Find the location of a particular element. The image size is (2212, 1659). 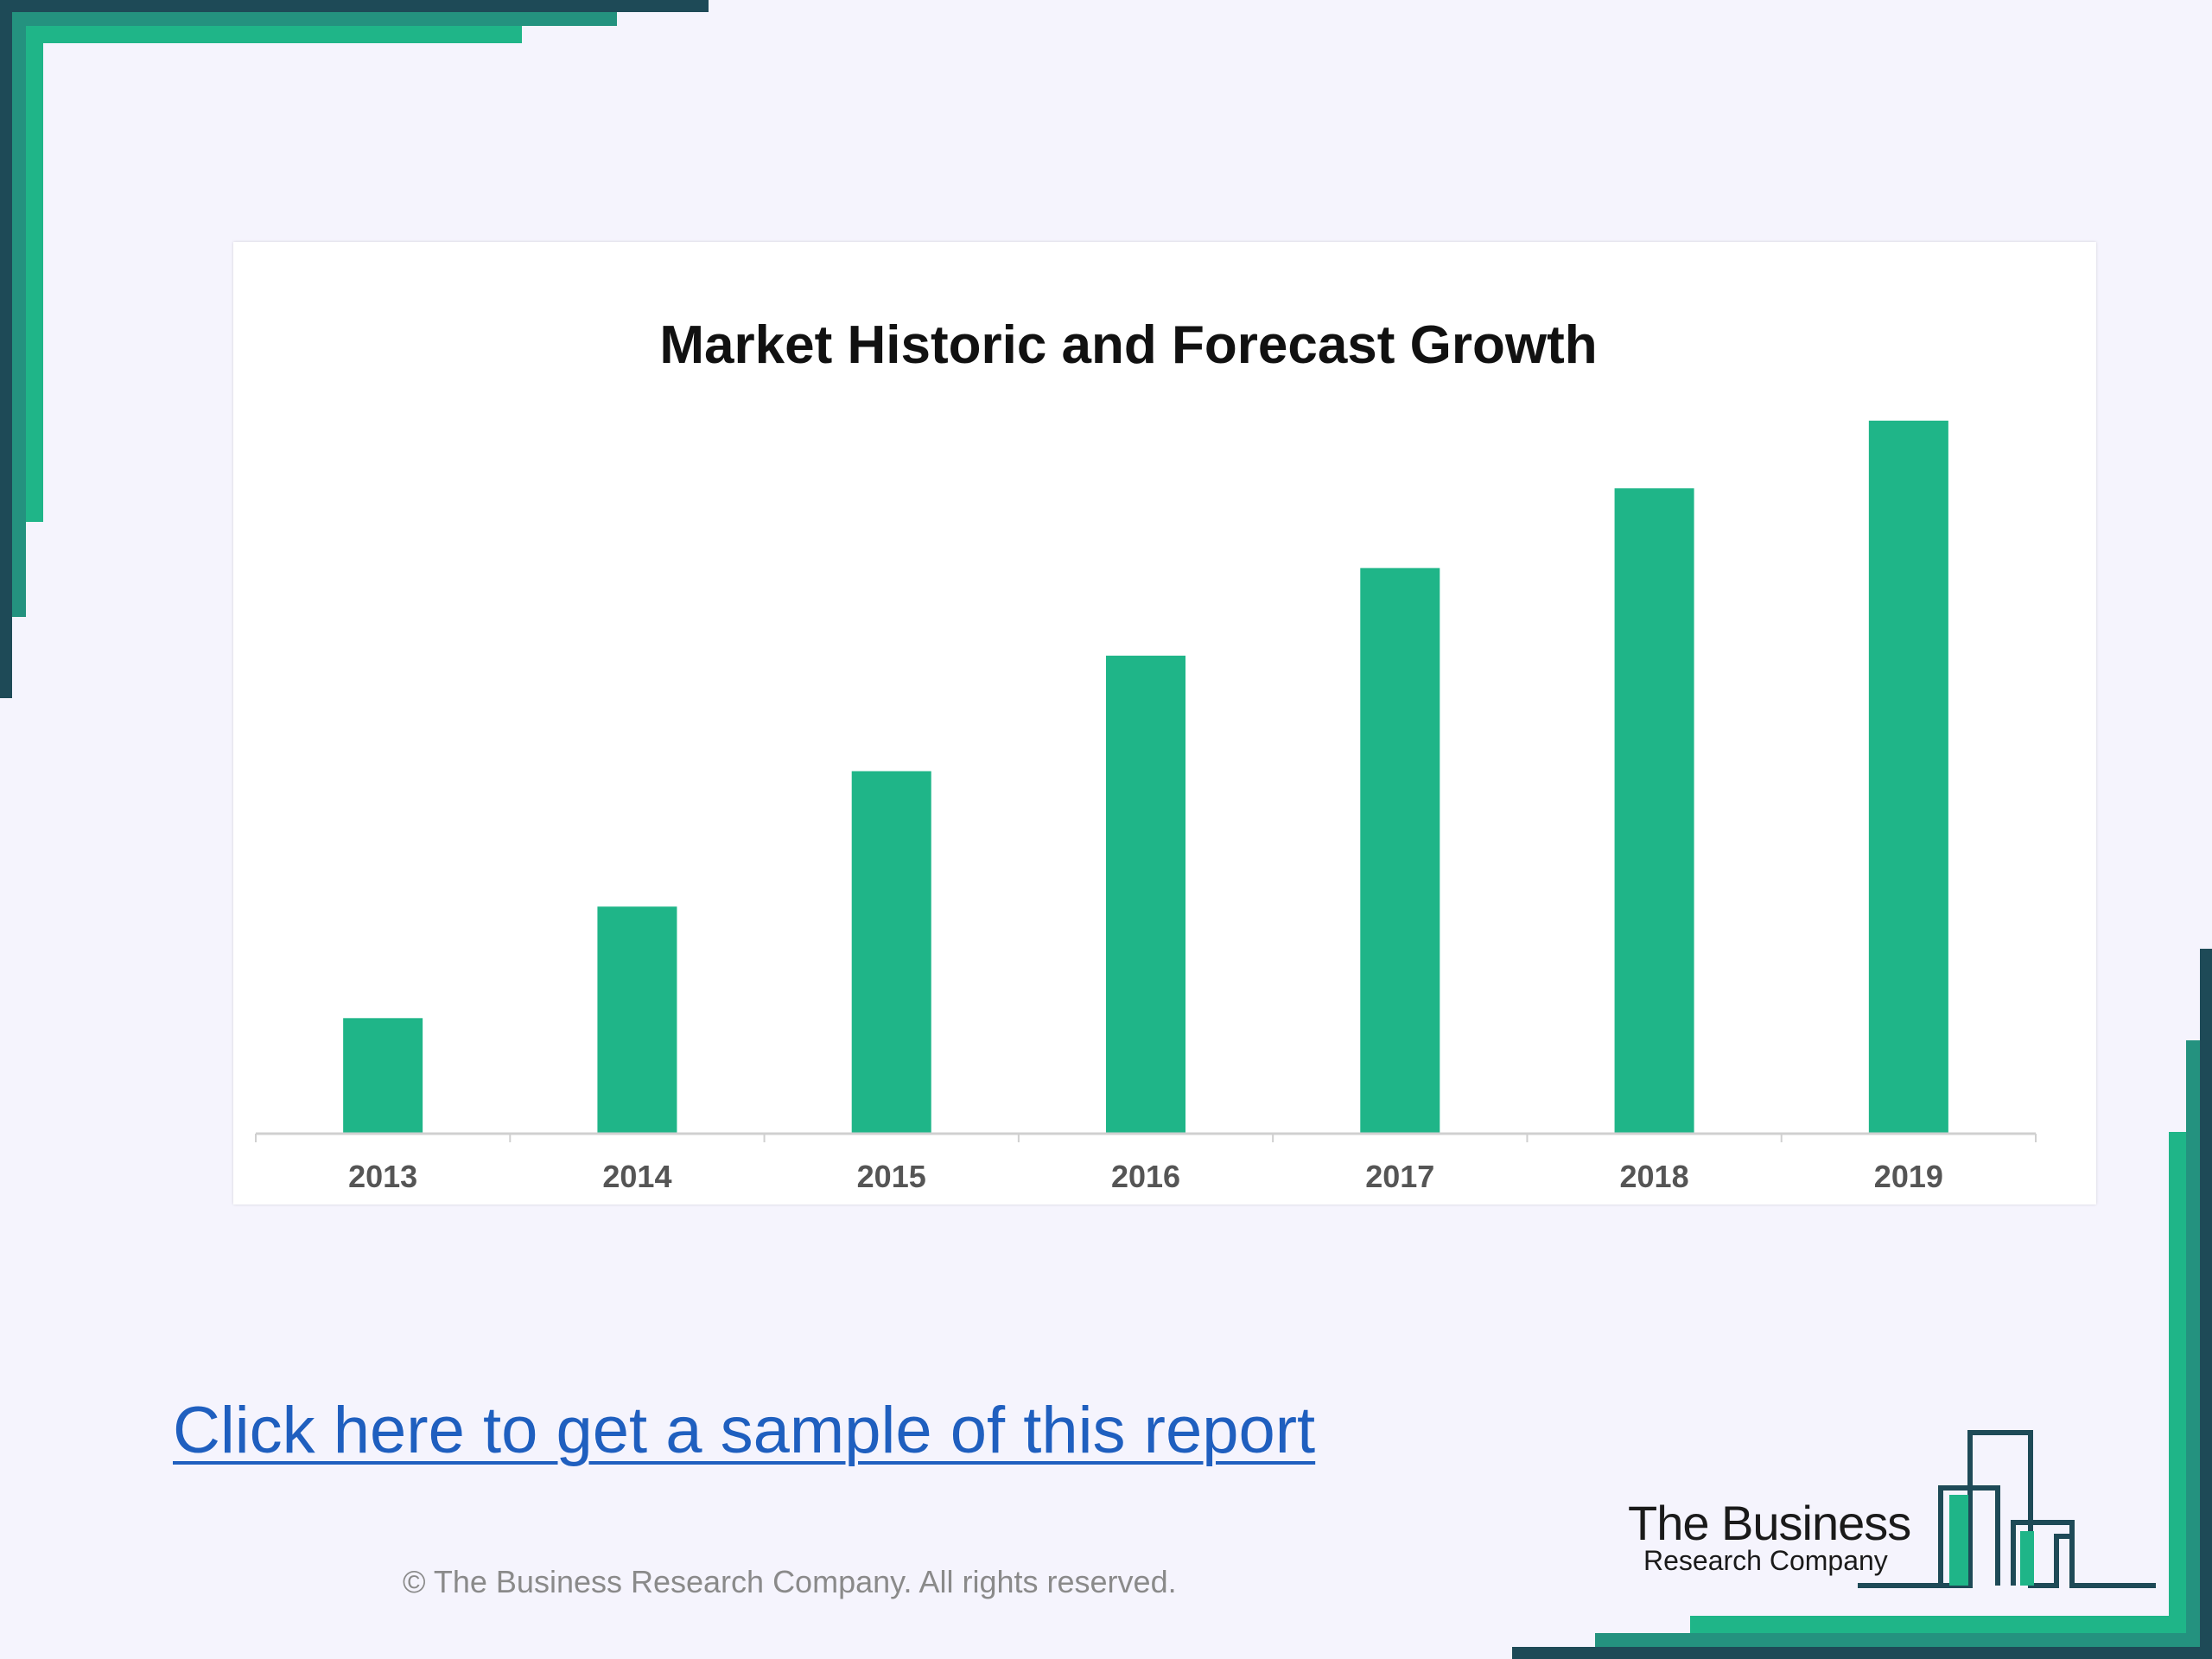

x-axis: 2013 2014 2015 2016 2017 2018 2019 is located at coordinates (1146, 1163).